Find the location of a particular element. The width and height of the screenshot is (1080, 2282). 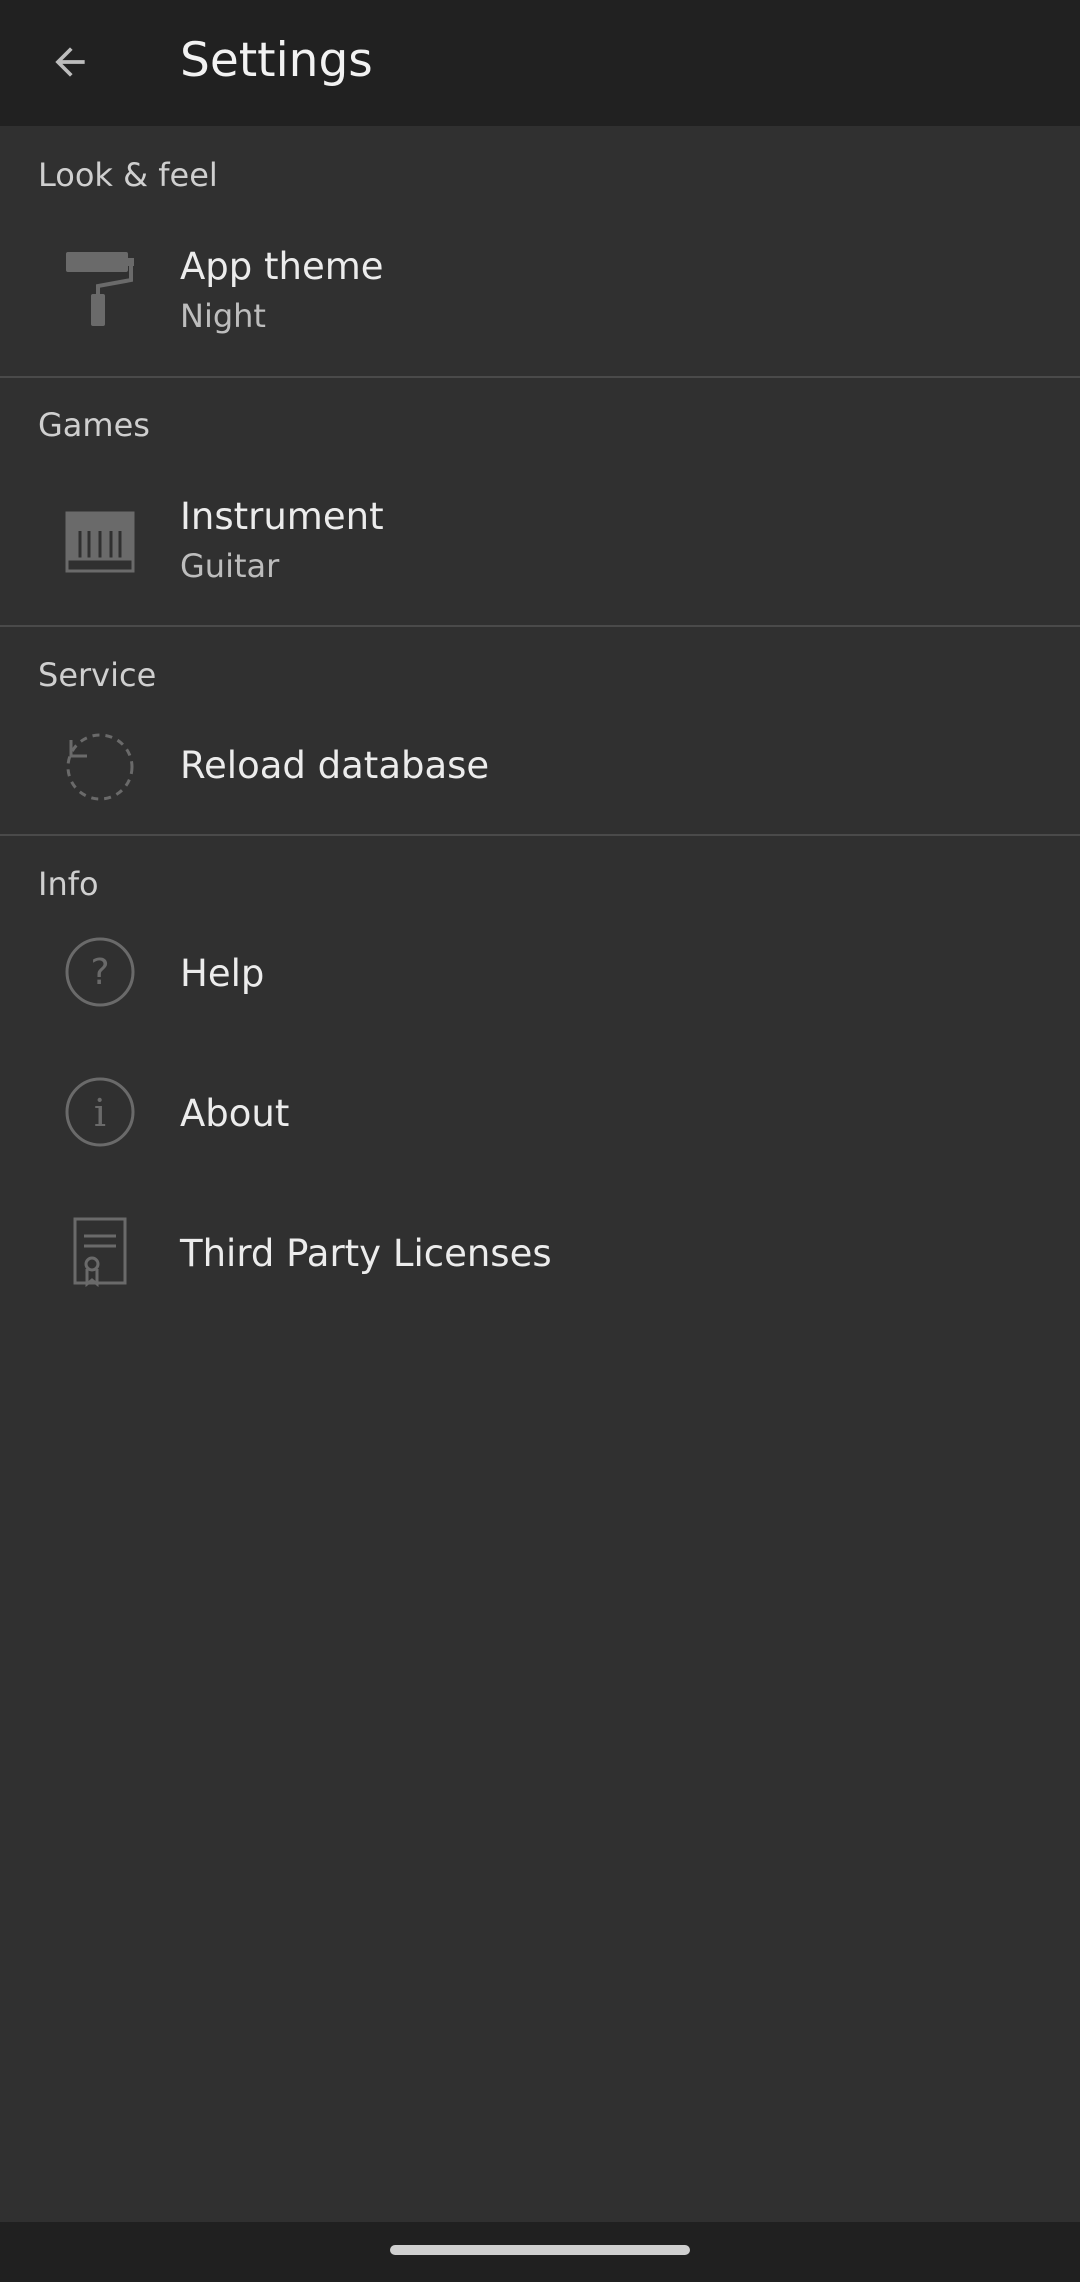

settings-item-title: About is located at coordinates (235, 1113).